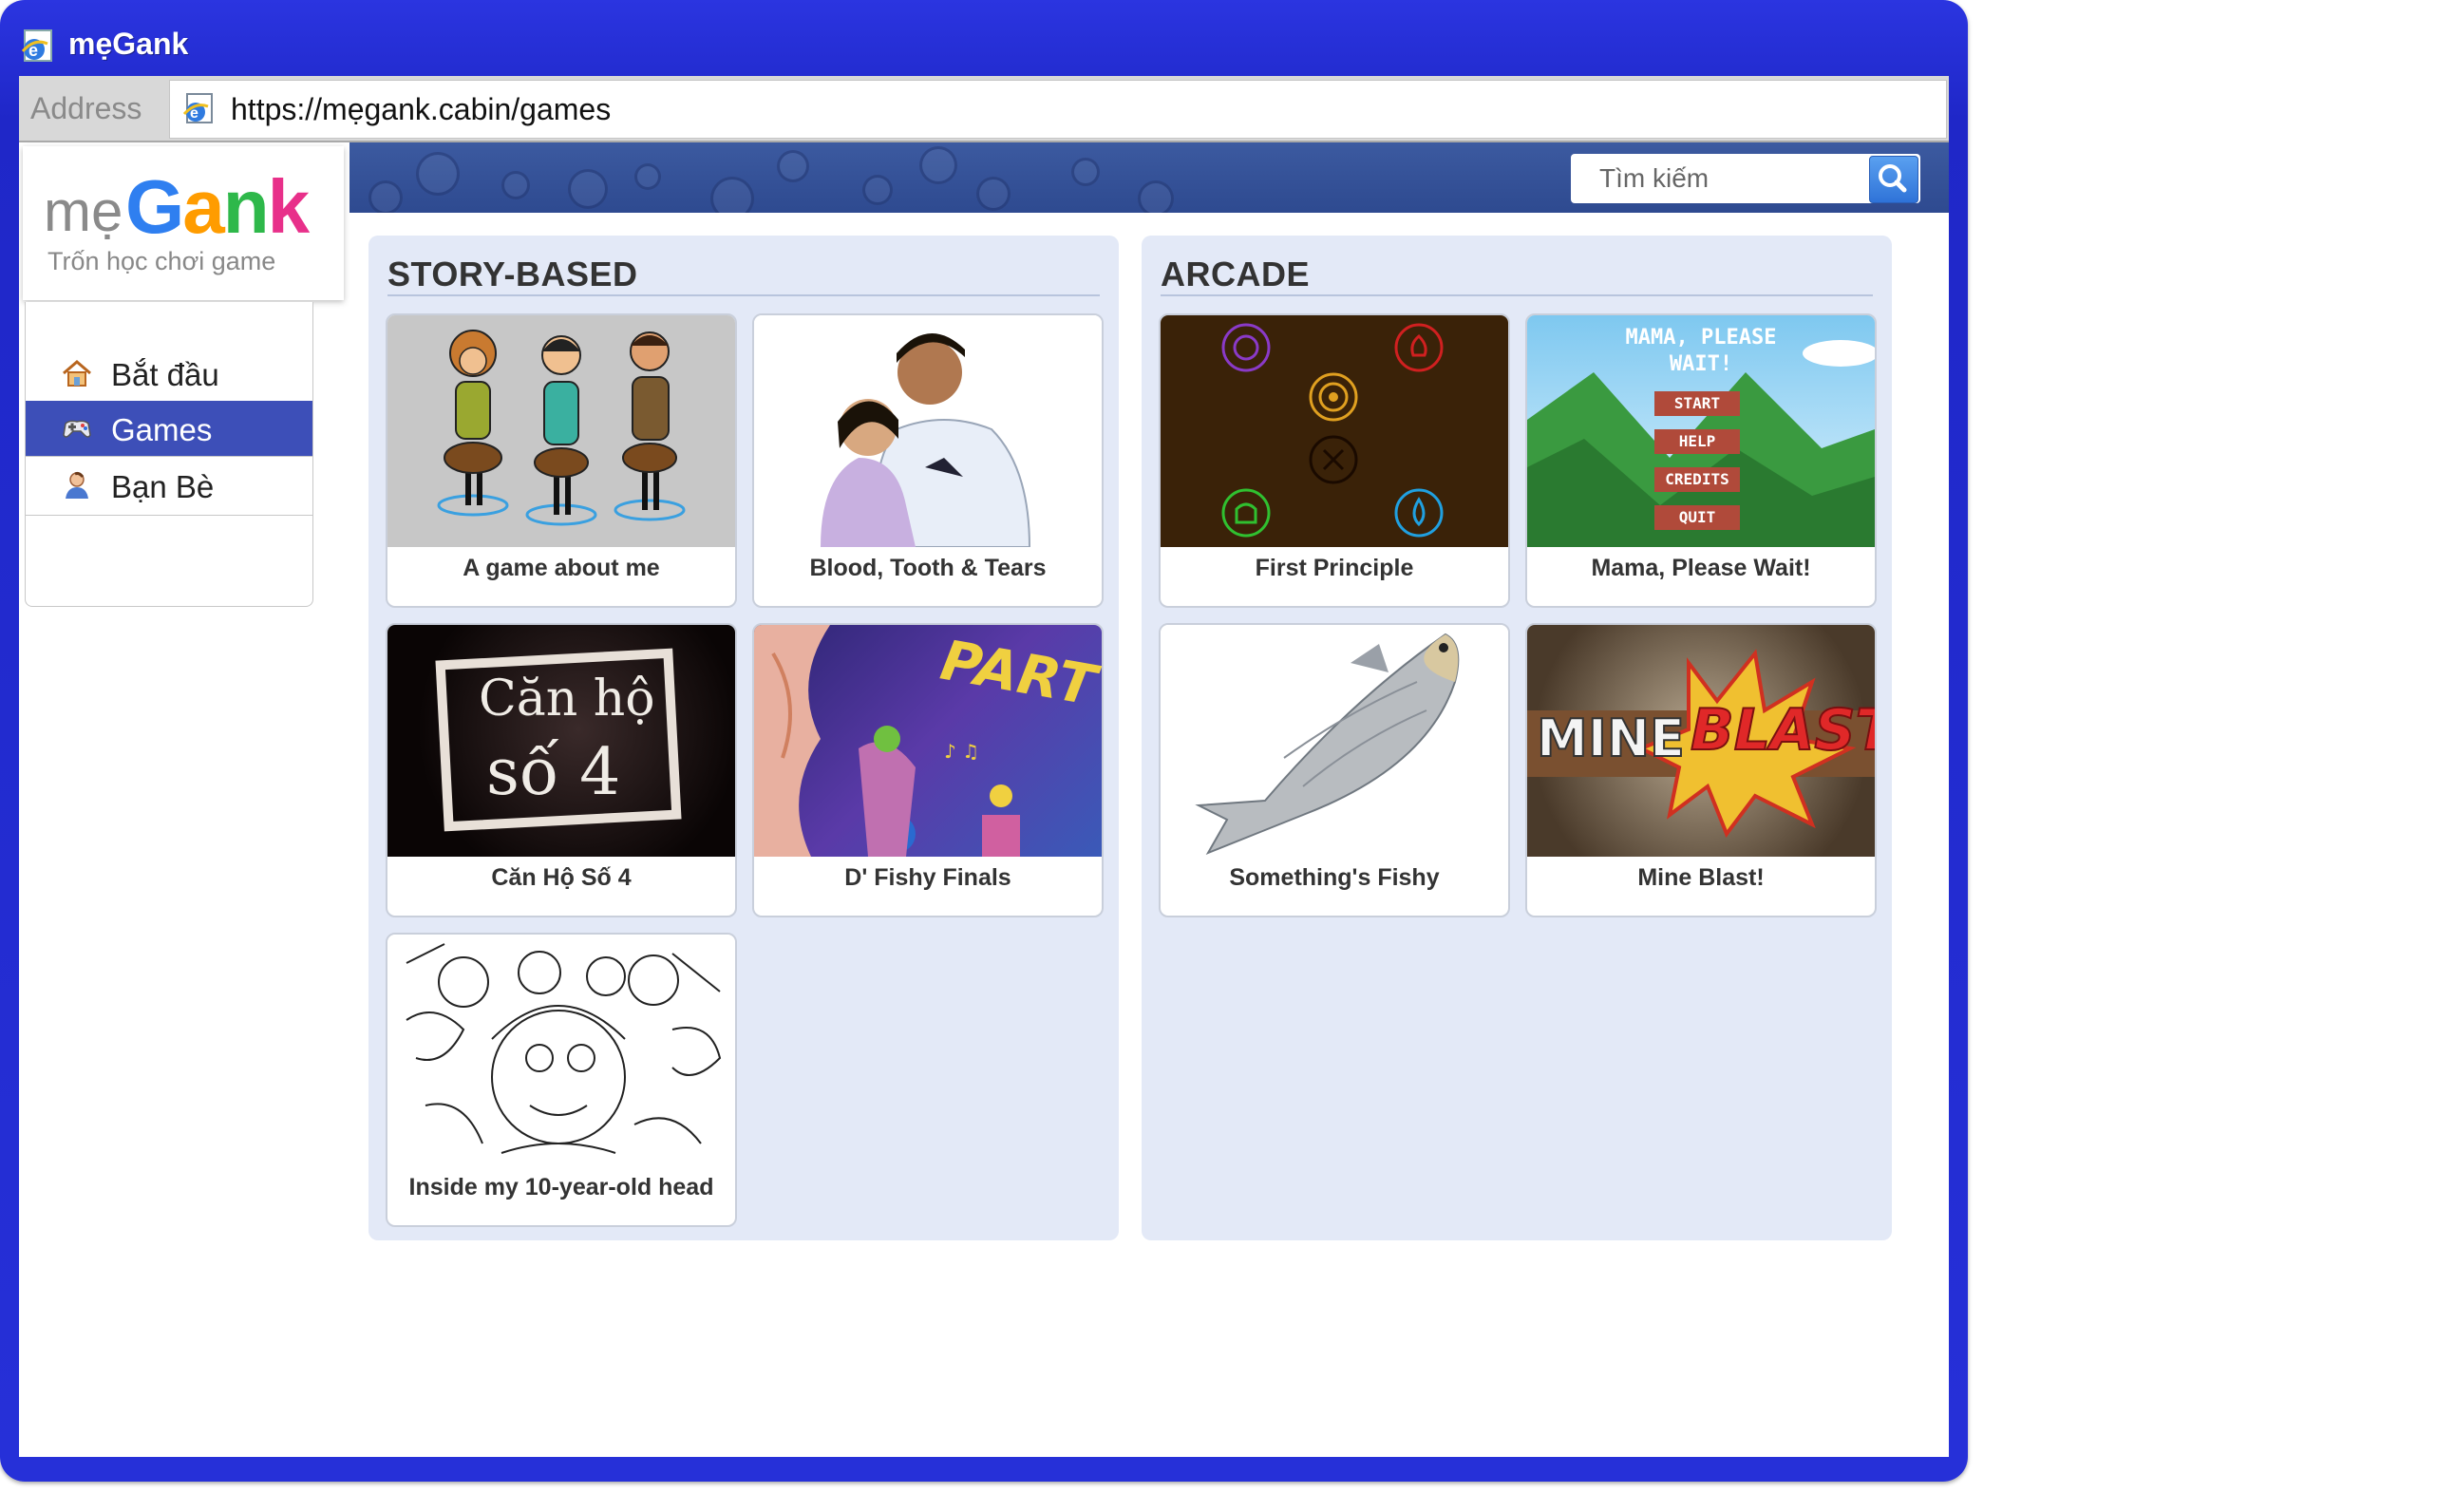 This screenshot has height=1512, width=2437. I want to click on sidebar-item-label: Games, so click(162, 429).